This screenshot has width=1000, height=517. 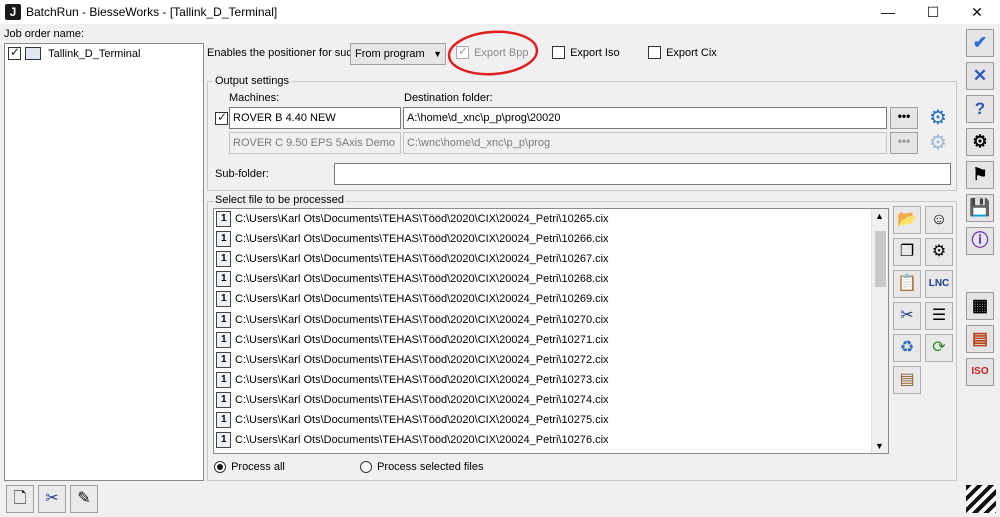 I want to click on job-name: Tallink_D_Terminal, so click(x=94, y=53).